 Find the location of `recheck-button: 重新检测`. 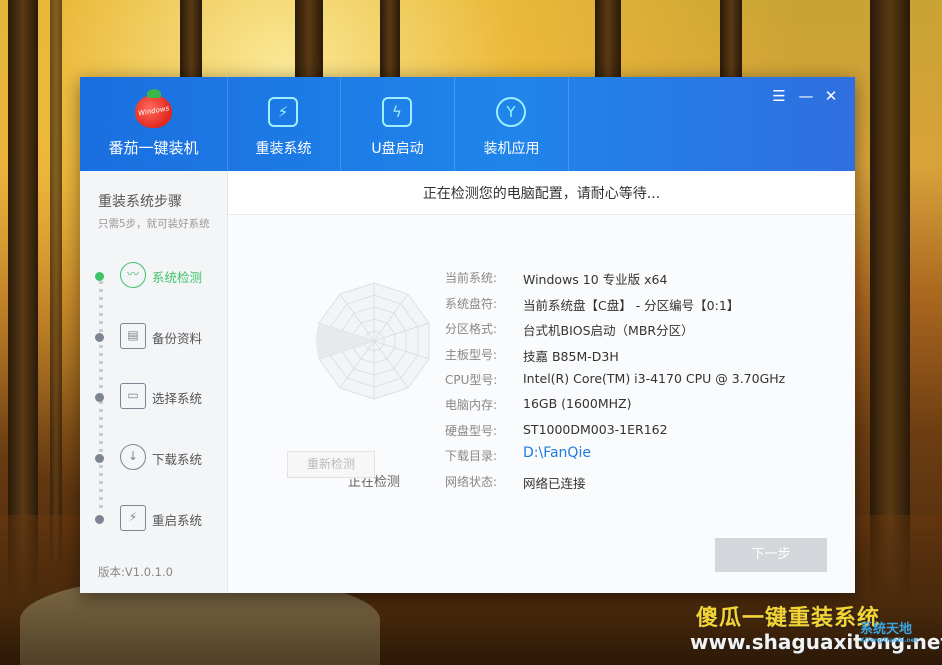

recheck-button: 重新检测 is located at coordinates (331, 464).